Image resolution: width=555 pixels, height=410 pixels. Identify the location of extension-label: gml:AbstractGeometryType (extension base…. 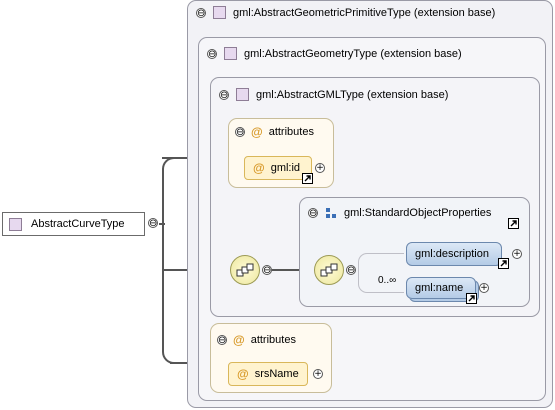
(353, 53).